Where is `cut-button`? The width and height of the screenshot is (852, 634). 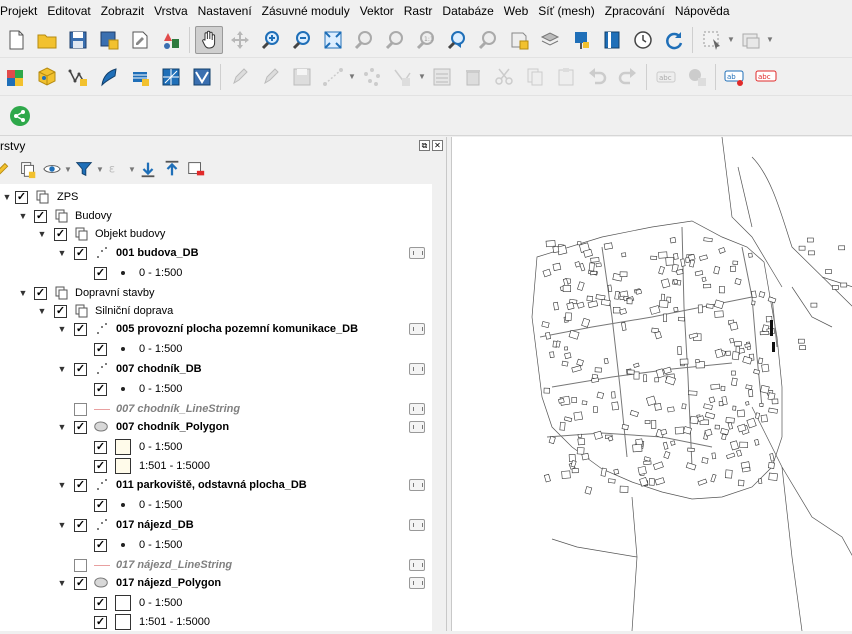 cut-button is located at coordinates (504, 77).